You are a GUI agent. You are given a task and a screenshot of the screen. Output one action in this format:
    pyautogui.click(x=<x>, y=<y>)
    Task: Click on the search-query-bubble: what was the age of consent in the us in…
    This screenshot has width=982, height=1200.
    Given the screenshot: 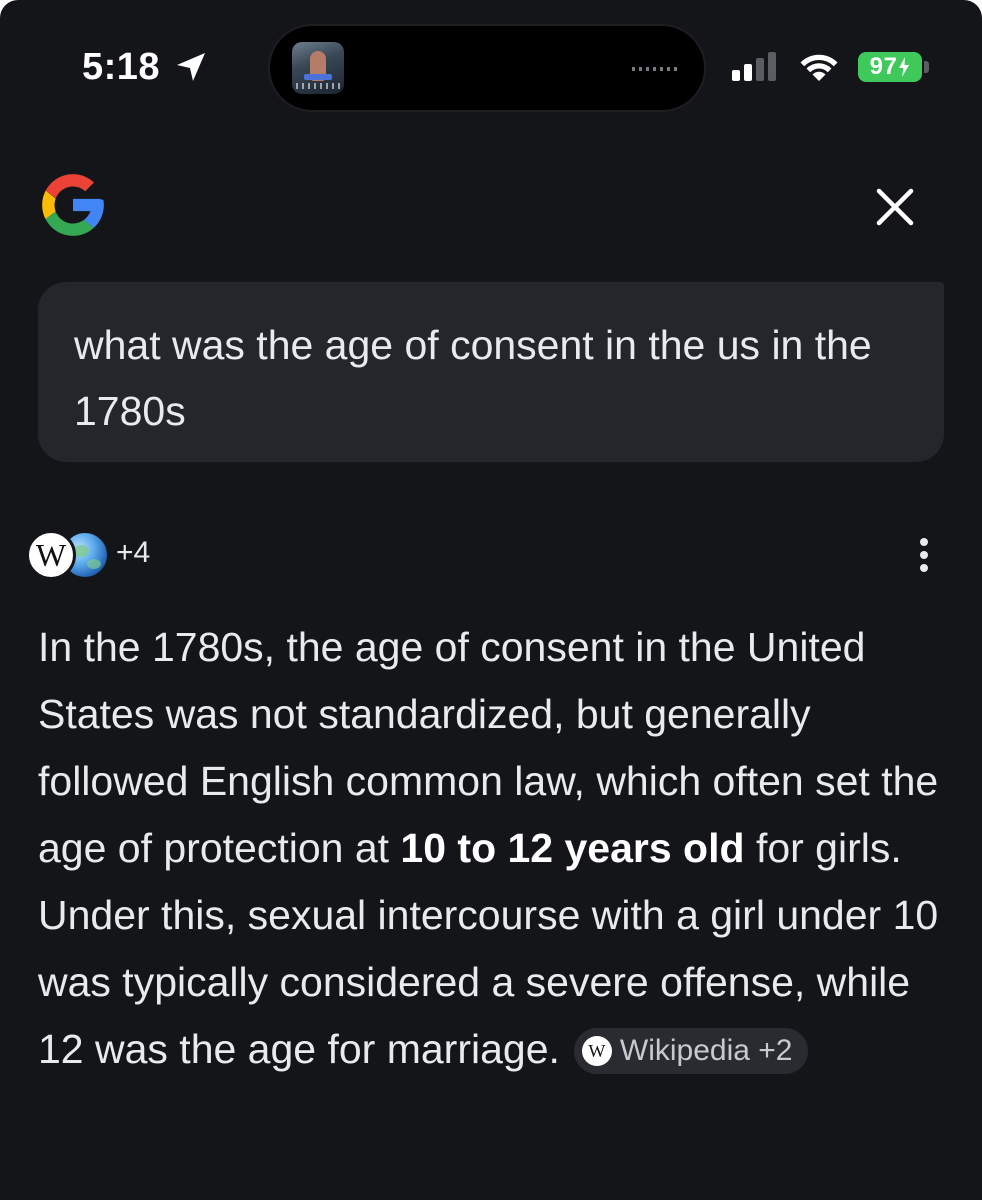 What is the action you would take?
    pyautogui.click(x=491, y=372)
    